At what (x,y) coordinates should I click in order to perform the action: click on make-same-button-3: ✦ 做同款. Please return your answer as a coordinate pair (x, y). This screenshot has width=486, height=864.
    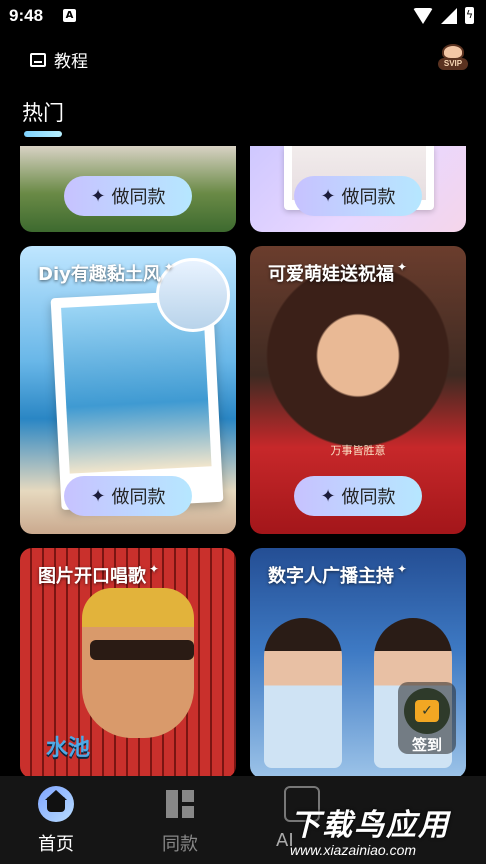
    Looking at the image, I should click on (128, 496).